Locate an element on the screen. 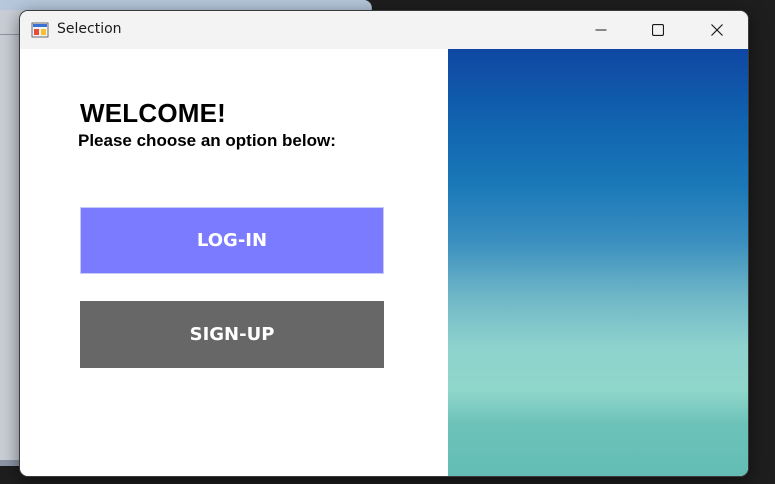  signup-button: SIGN-UP is located at coordinates (232, 334).